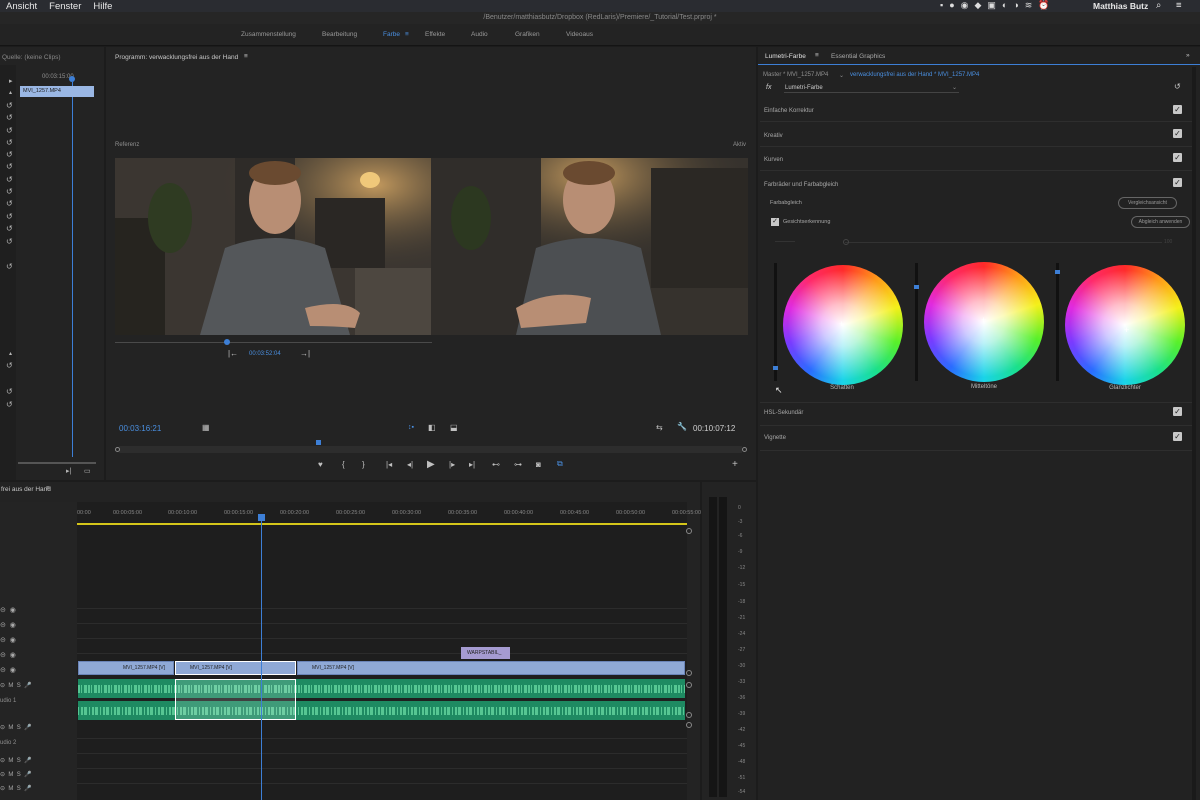 The height and width of the screenshot is (800, 1200). I want to click on step-back-icon: ◂|, so click(410, 464).